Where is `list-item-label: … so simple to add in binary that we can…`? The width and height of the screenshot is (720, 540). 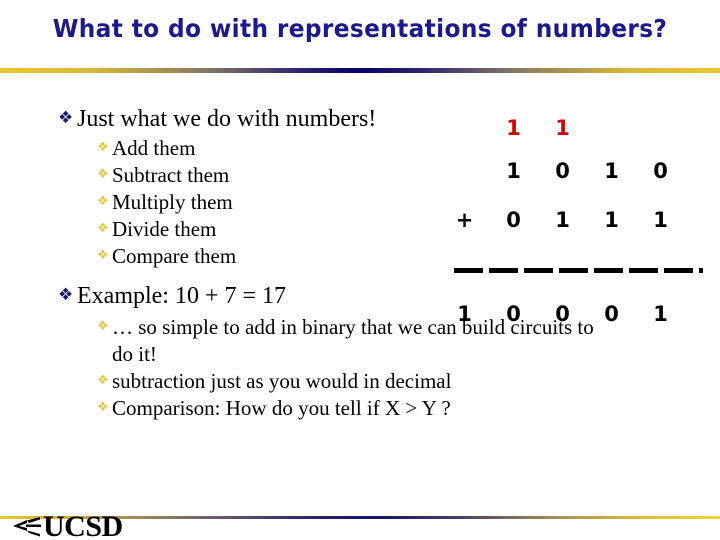
list-item-label: … so simple to add in binary that we can… is located at coordinates (353, 340).